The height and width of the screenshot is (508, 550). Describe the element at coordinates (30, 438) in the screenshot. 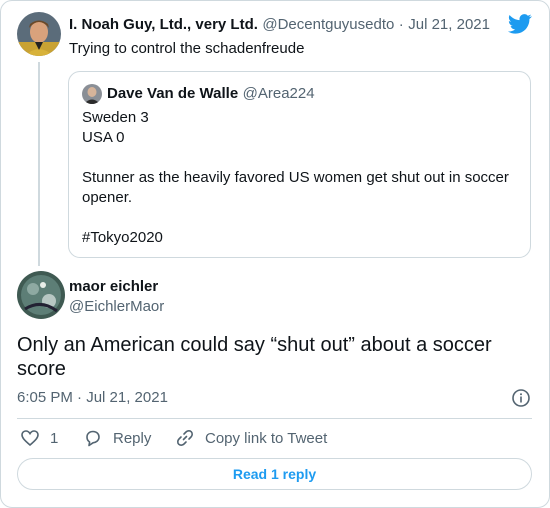

I see `heart-icon` at that location.